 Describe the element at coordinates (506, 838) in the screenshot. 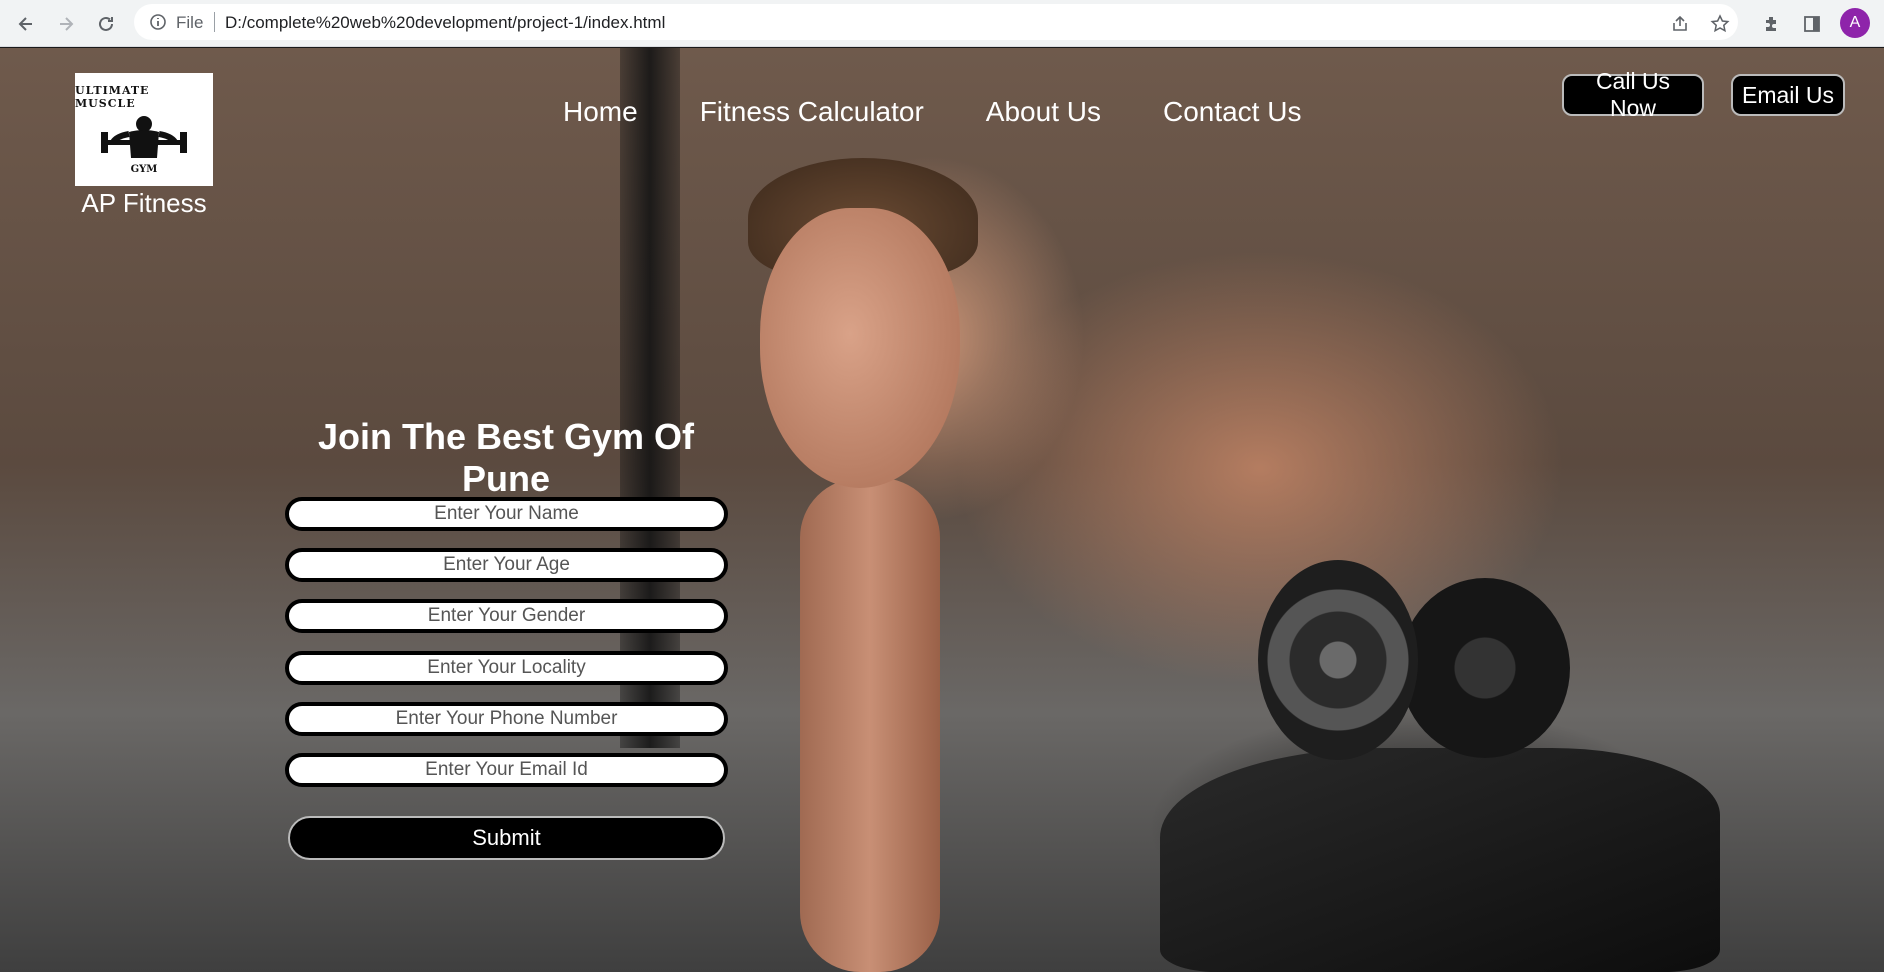

I see `submit-button: Submit` at that location.